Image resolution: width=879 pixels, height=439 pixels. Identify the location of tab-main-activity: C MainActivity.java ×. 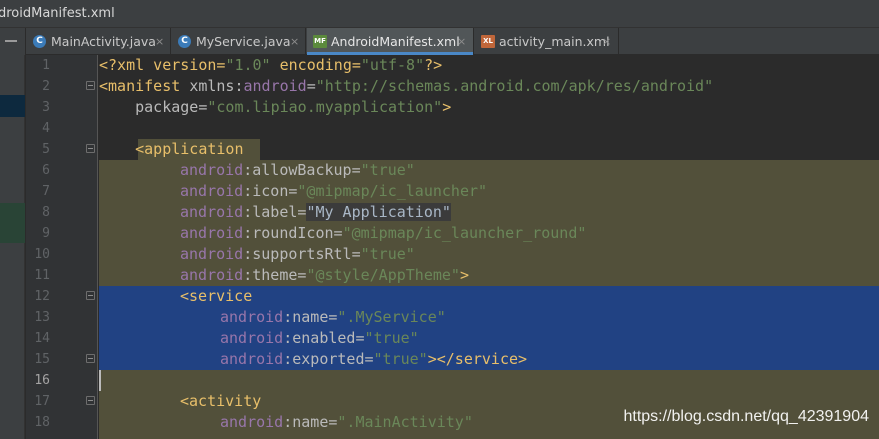
(99, 41).